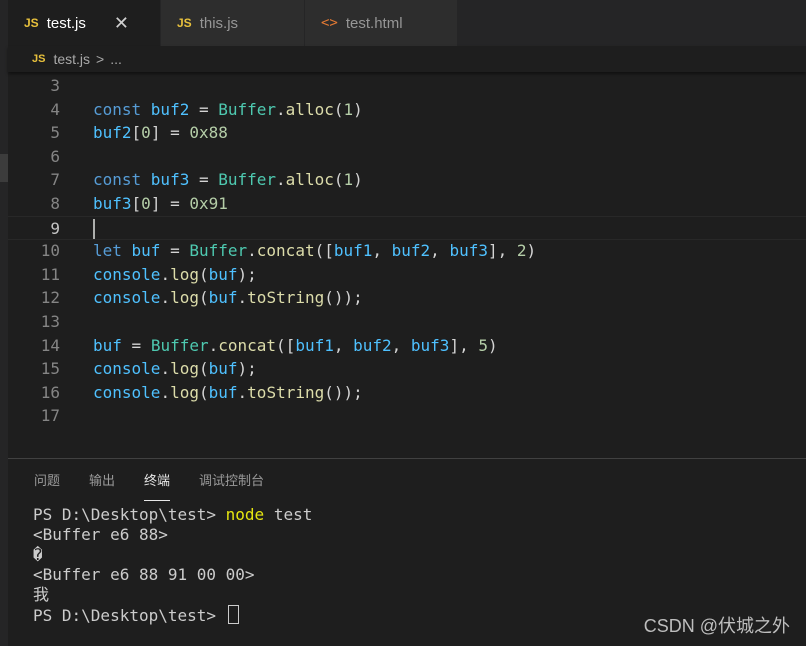 This screenshot has width=806, height=646. What do you see at coordinates (407, 110) in the screenshot?
I see `code-line: 4 const buf2 = Buffer.alloc(1)` at bounding box center [407, 110].